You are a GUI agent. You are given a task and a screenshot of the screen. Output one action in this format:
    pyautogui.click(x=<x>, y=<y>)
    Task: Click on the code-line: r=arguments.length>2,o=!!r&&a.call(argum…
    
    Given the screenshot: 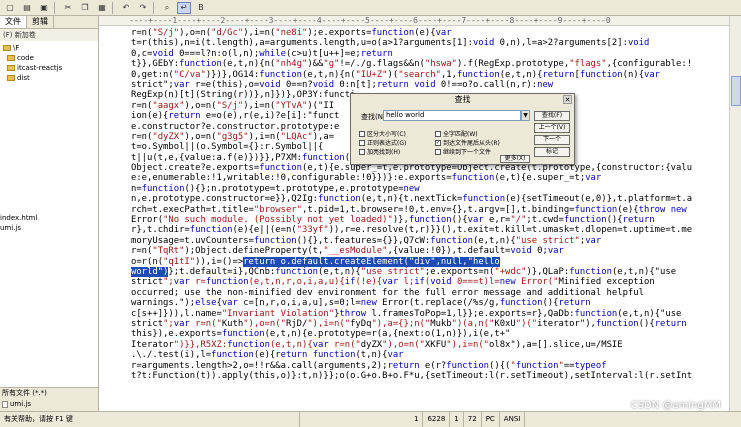 What is the action you would take?
    pyautogui.click(x=420, y=366)
    